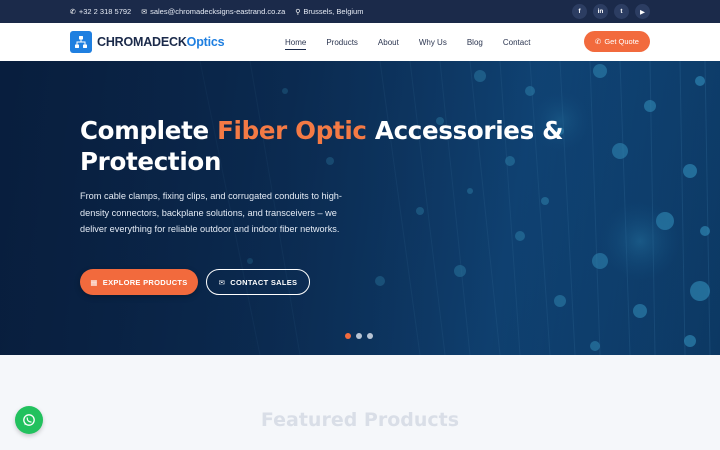 The height and width of the screenshot is (450, 720). What do you see at coordinates (621, 41) in the screenshot?
I see `get-quote-label: Get Quote` at bounding box center [621, 41].